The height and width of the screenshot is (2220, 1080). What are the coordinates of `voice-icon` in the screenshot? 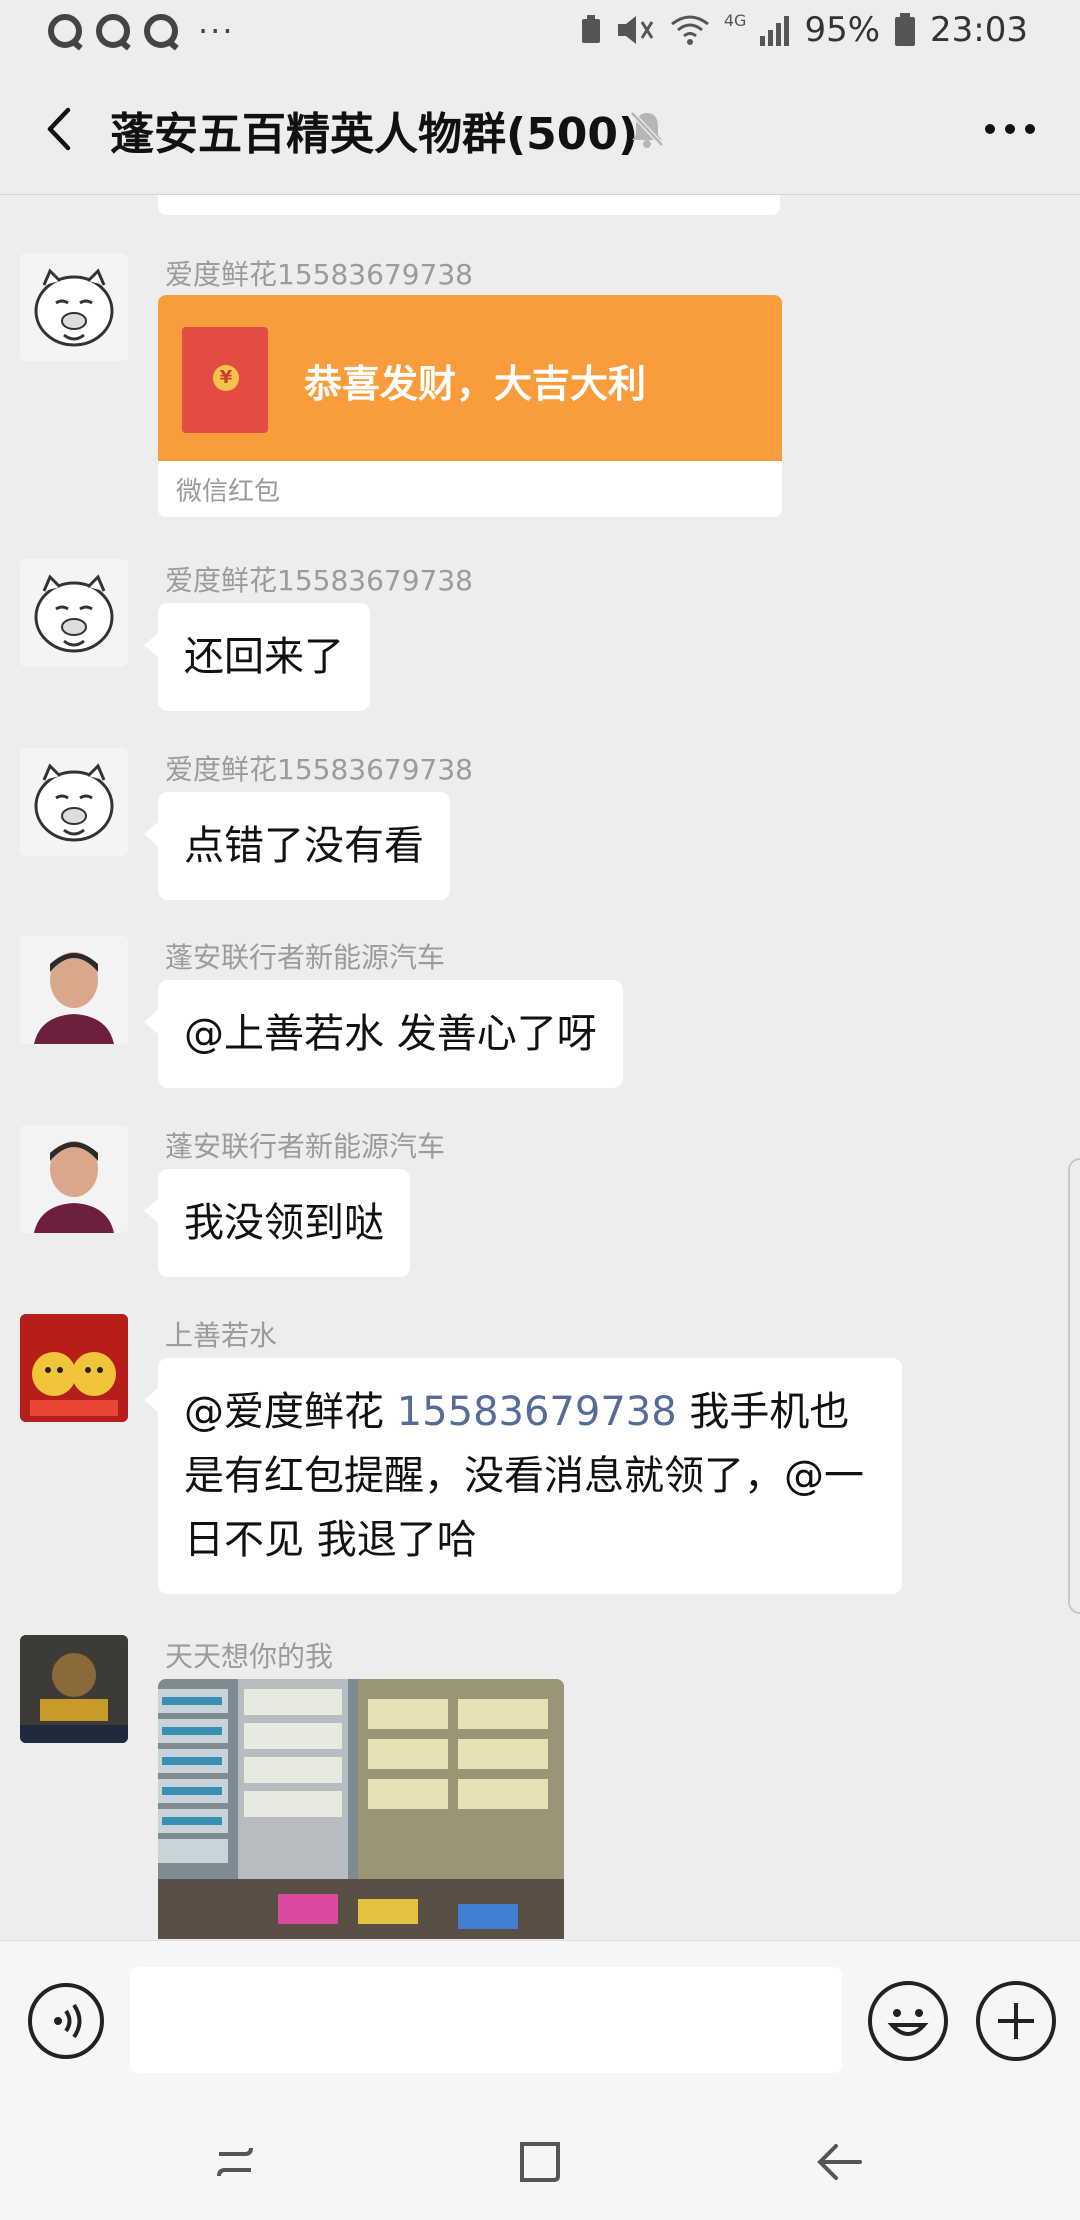 It's located at (68, 2021).